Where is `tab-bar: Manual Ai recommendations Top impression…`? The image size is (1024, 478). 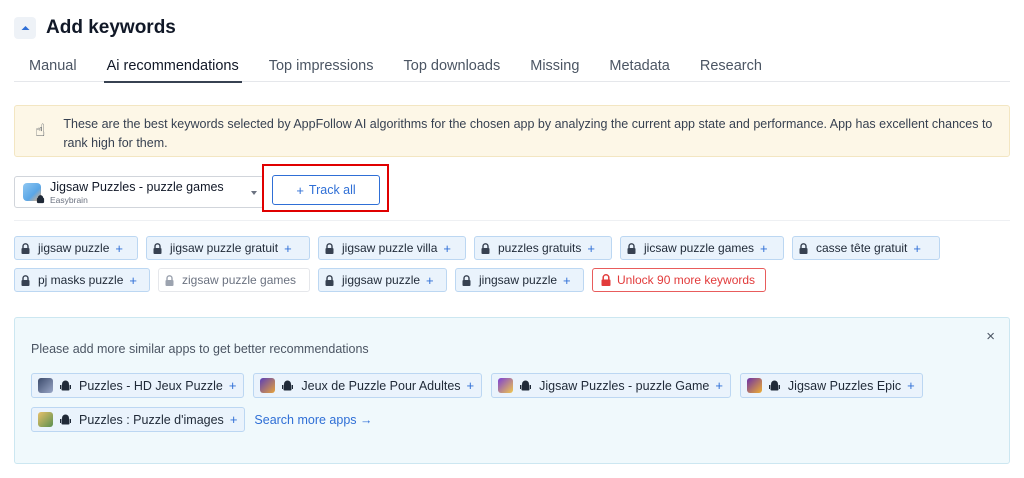
tab-bar: Manual Ai recommendations Top impression… is located at coordinates (512, 67).